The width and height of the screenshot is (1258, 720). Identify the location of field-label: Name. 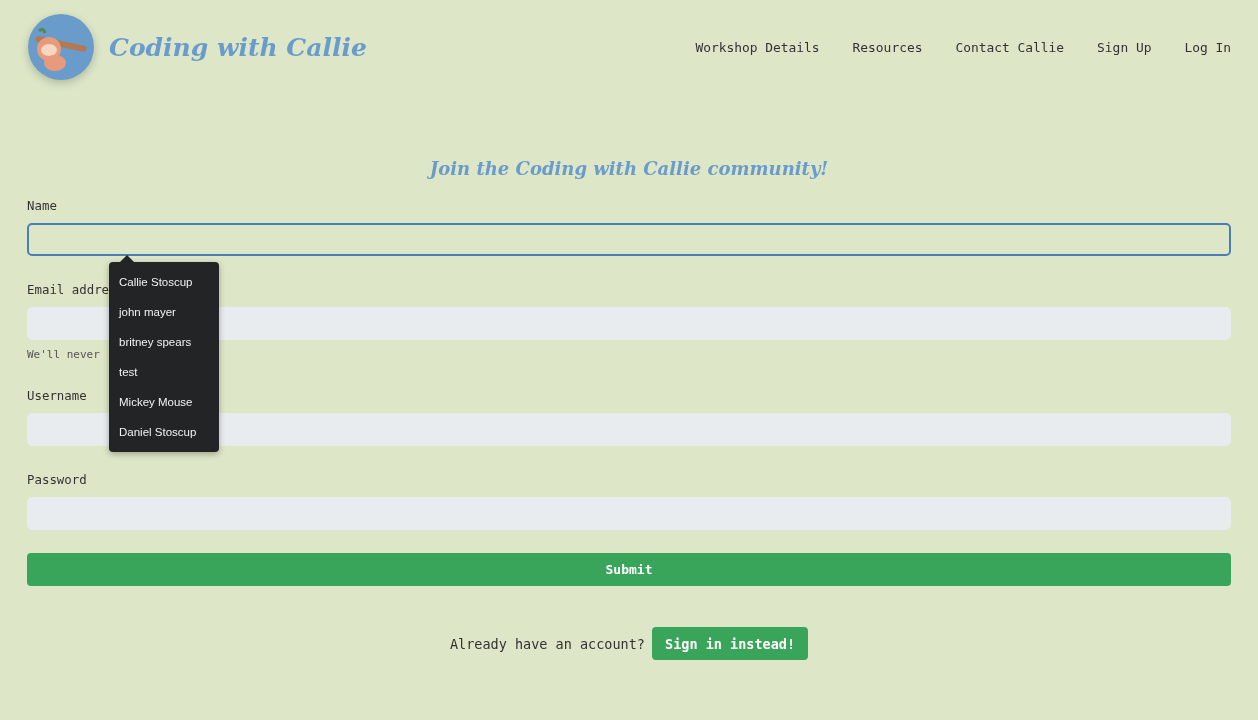
(42, 205).